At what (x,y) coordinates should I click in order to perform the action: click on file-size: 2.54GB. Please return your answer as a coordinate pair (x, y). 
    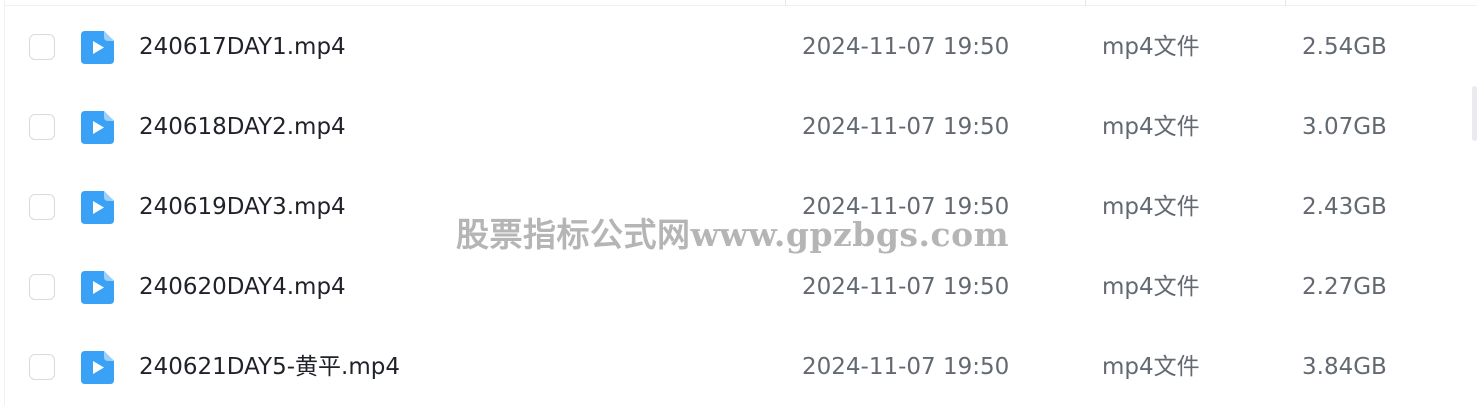
    Looking at the image, I should click on (1344, 47).